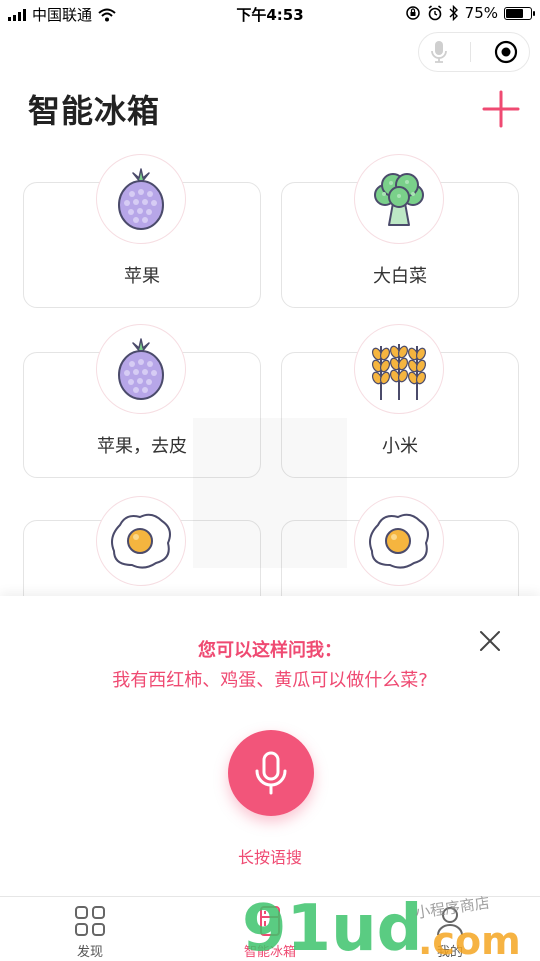 The image size is (540, 961). I want to click on voice-search-button, so click(271, 773).